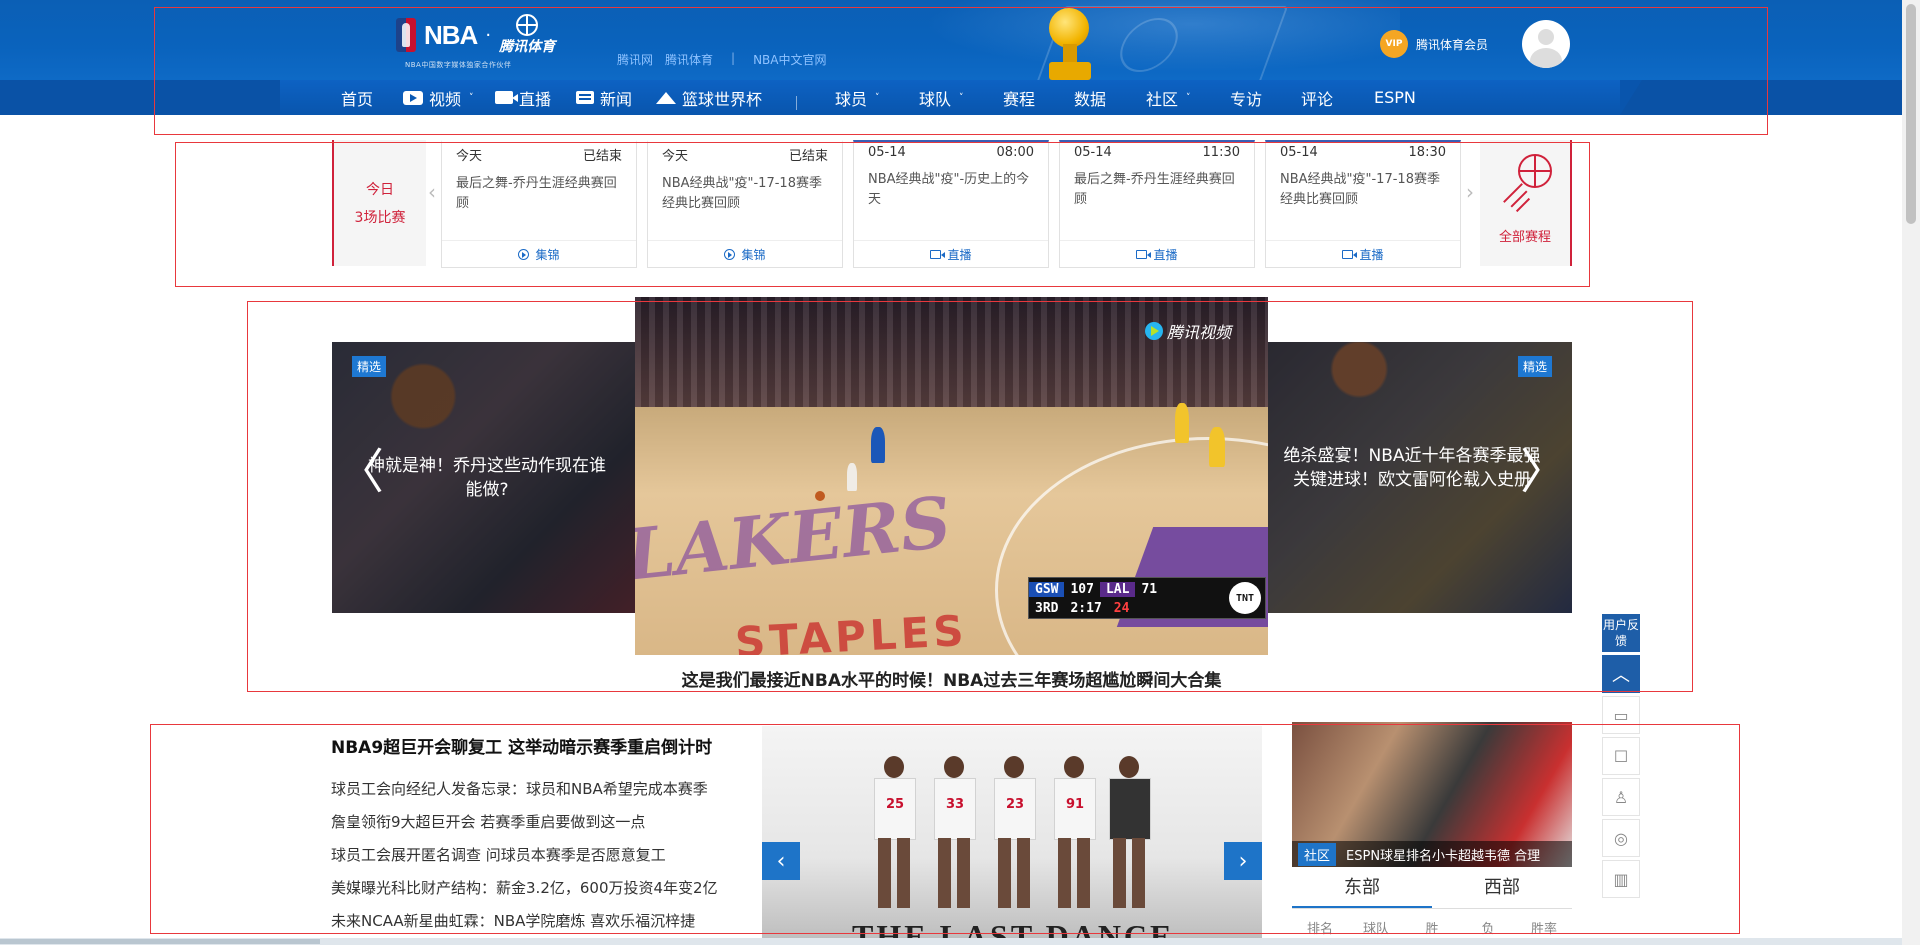 The width and height of the screenshot is (1920, 945). What do you see at coordinates (379, 203) in the screenshot?
I see `today-games: 今日 3场比赛` at bounding box center [379, 203].